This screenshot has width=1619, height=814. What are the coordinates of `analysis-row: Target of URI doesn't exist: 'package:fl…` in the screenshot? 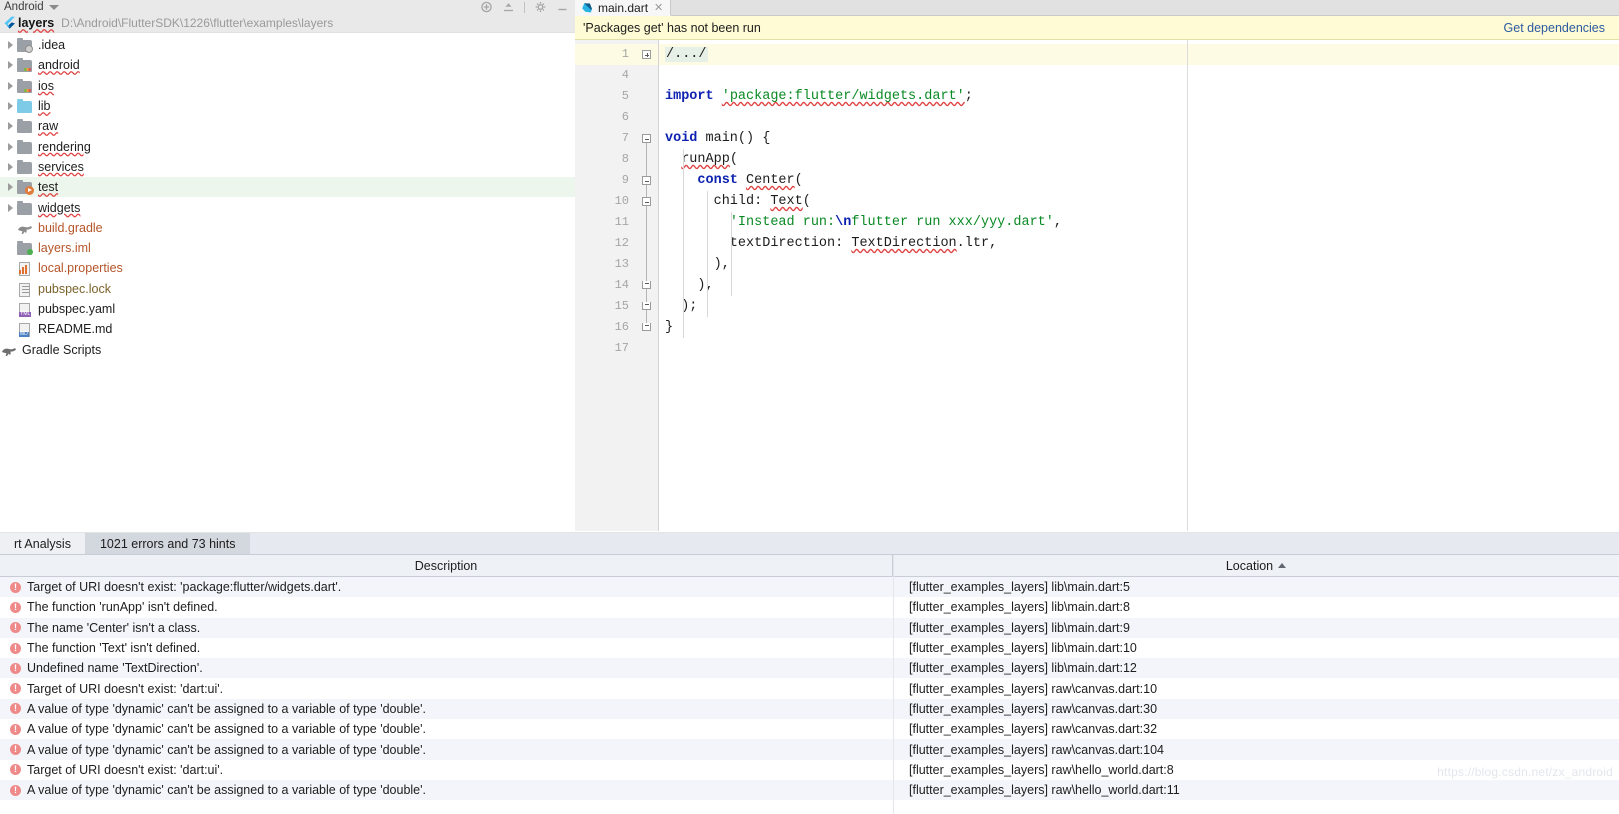 It's located at (809, 587).